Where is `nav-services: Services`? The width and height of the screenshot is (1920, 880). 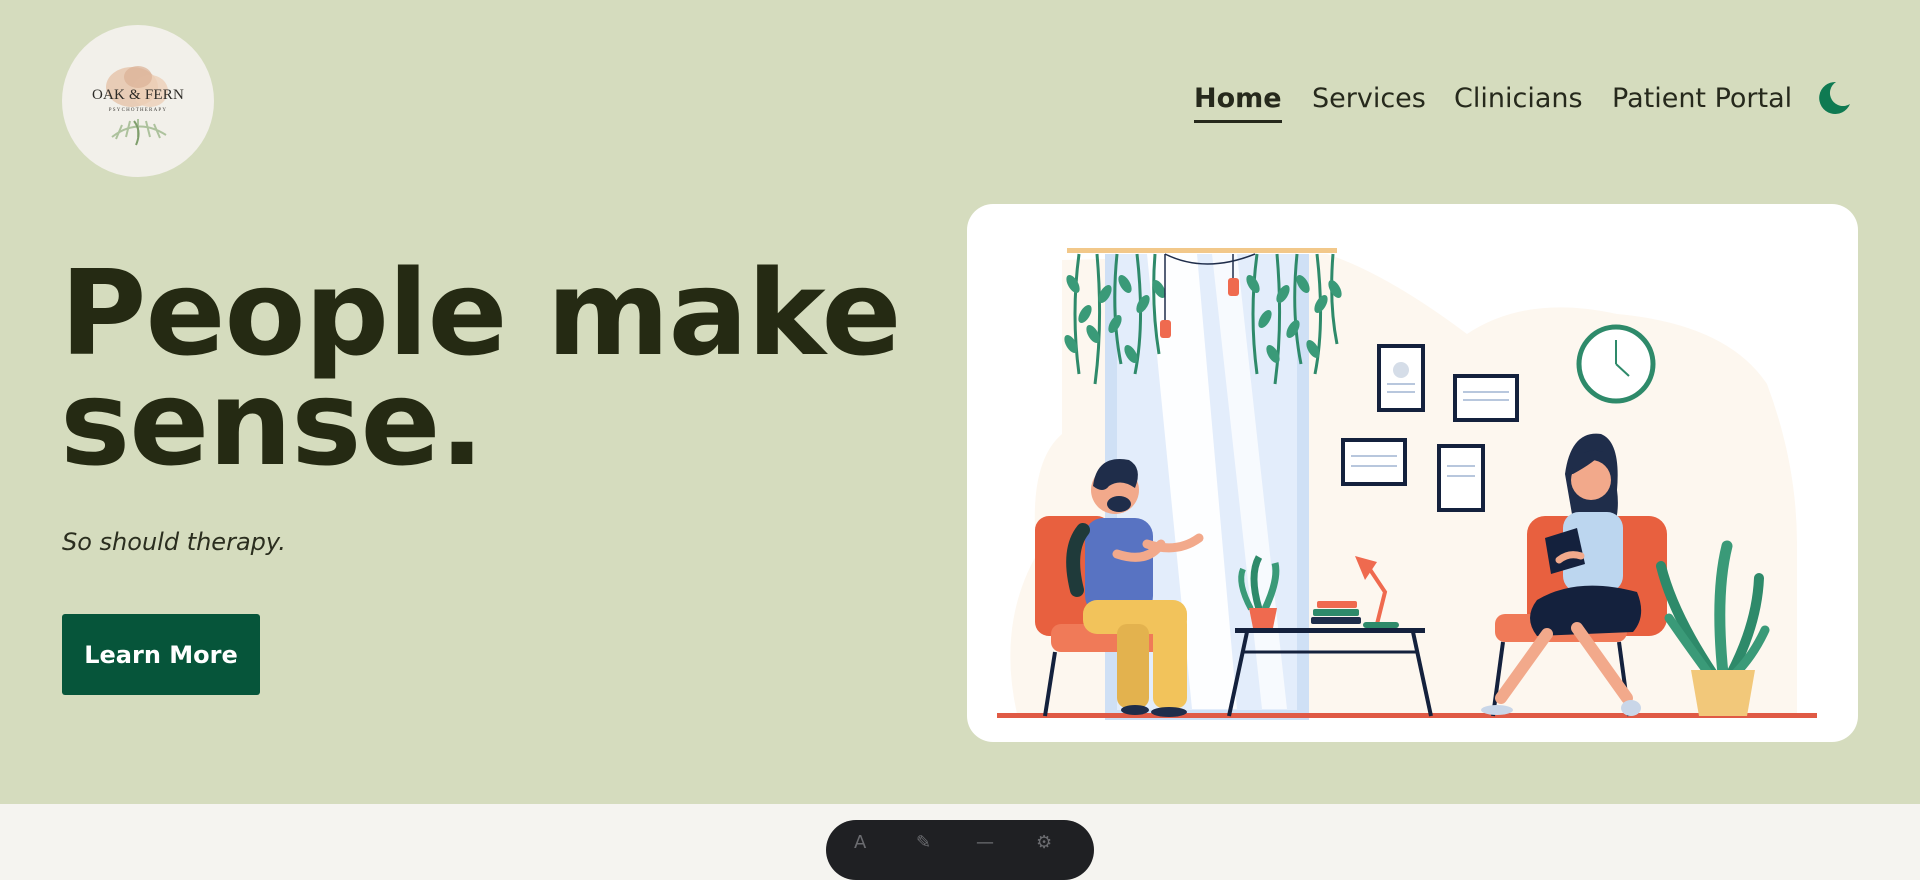 nav-services: Services is located at coordinates (1369, 101).